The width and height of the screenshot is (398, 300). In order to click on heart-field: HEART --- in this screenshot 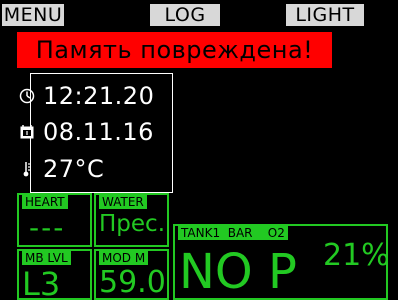, I will do `click(54, 220)`.